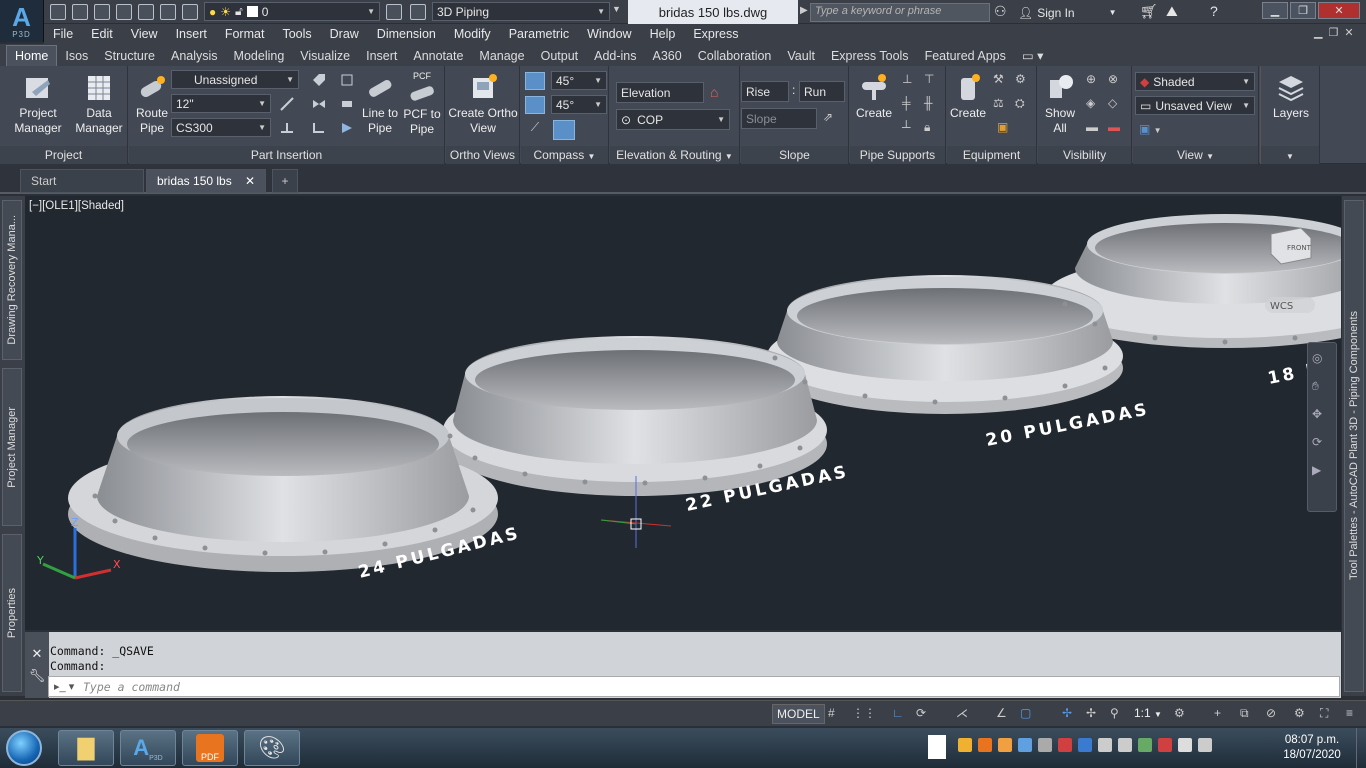  I want to click on object-snap-icon: ▢, so click(1028, 714).